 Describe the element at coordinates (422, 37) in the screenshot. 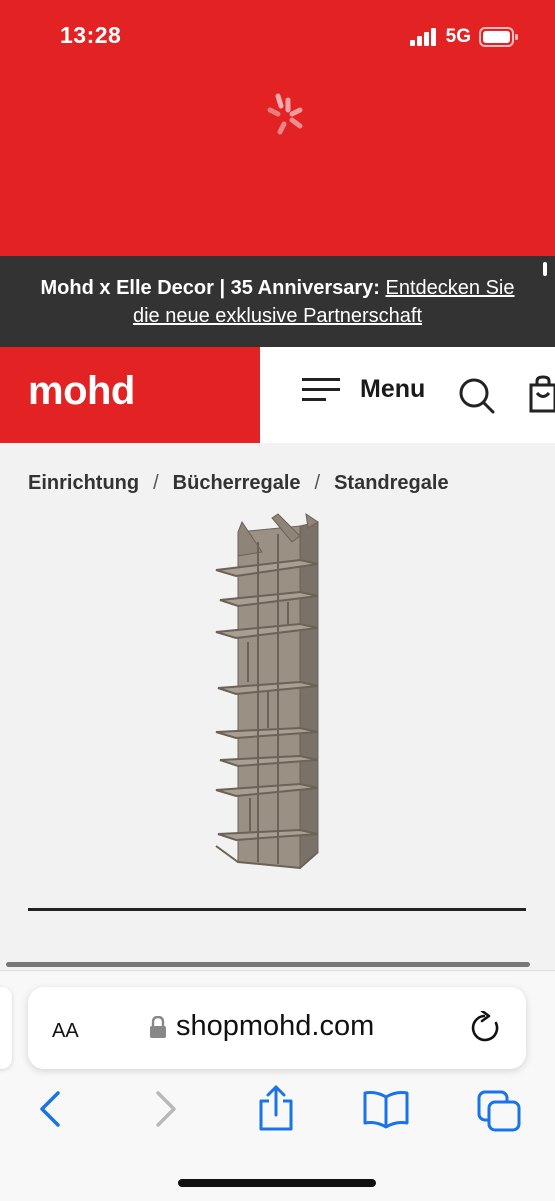

I see `signal-icon` at that location.